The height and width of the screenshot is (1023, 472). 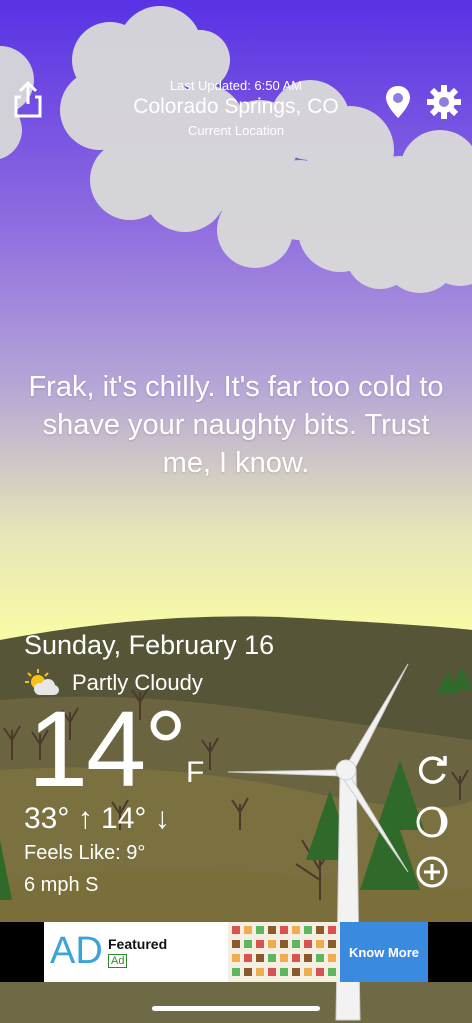 I want to click on moon-phase-icon, so click(x=432, y=822).